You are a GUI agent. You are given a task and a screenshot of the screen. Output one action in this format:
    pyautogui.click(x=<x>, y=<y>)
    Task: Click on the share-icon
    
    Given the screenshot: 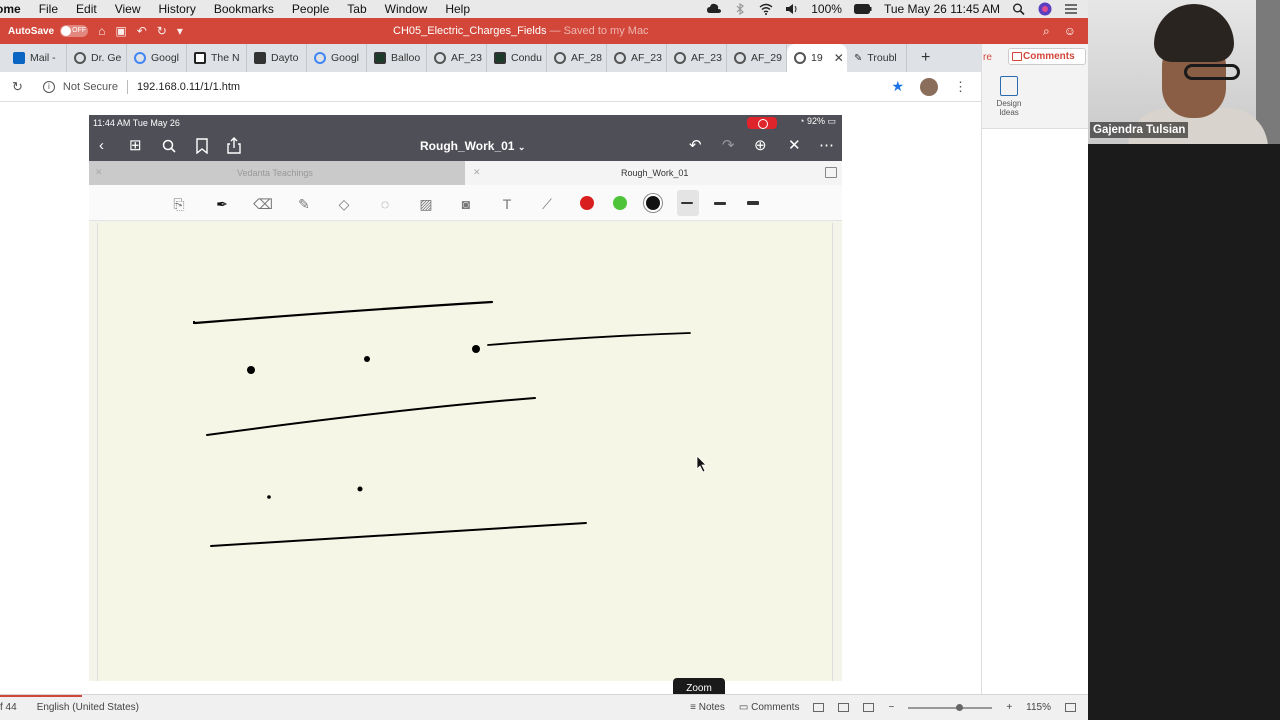 What is the action you would take?
    pyautogui.click(x=234, y=145)
    